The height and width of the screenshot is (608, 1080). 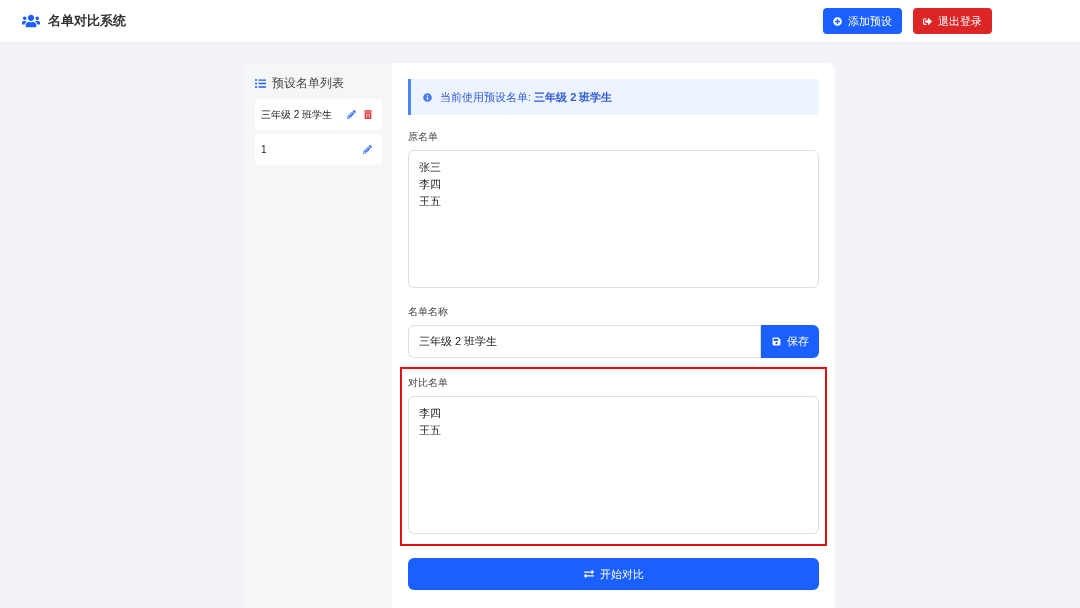 I want to click on save-button: 保存, so click(x=790, y=341).